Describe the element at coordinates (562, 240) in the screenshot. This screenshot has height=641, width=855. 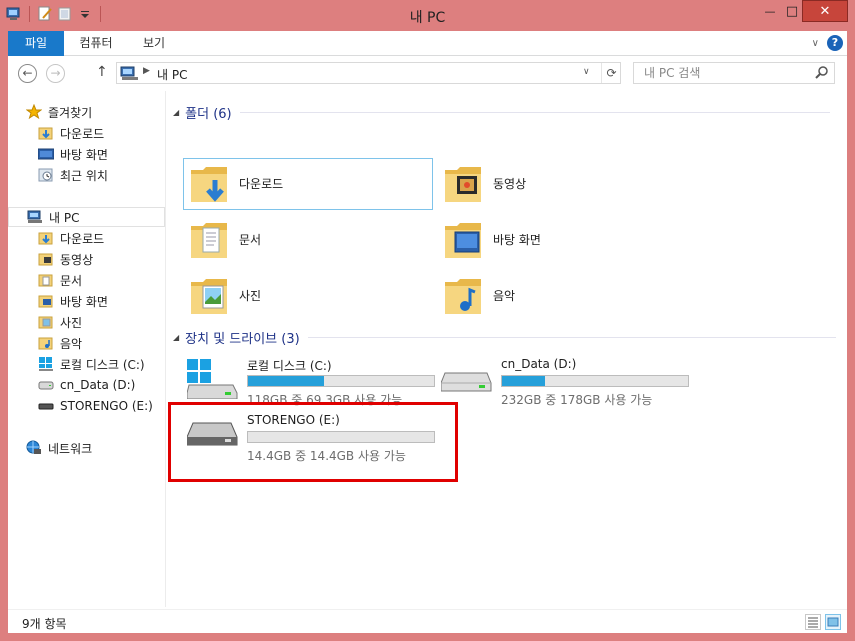
I see `folder-tile-desktop: 바탕 화면` at that location.